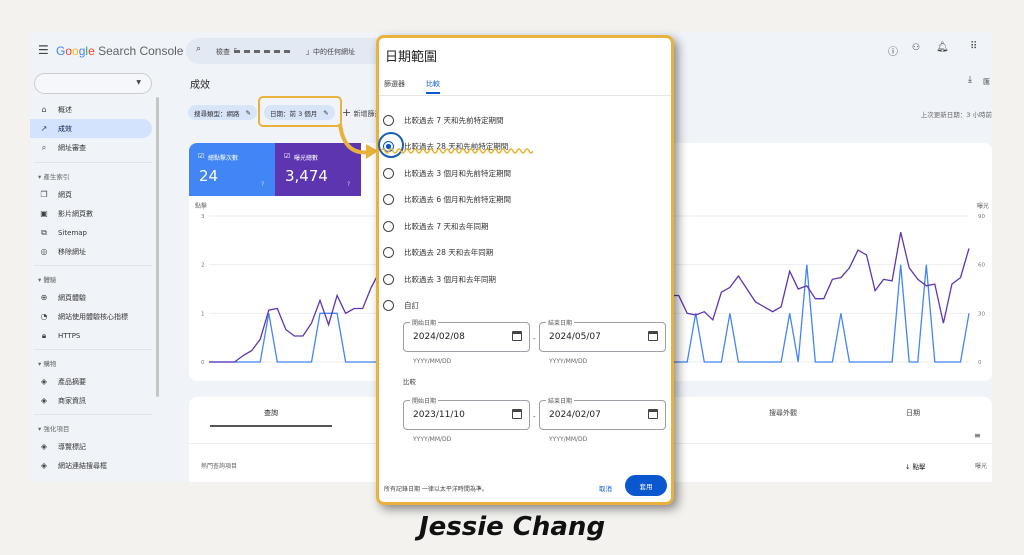 The height and width of the screenshot is (555, 1024). What do you see at coordinates (411, 57) in the screenshot?
I see `dialog-title: 日期範圍` at bounding box center [411, 57].